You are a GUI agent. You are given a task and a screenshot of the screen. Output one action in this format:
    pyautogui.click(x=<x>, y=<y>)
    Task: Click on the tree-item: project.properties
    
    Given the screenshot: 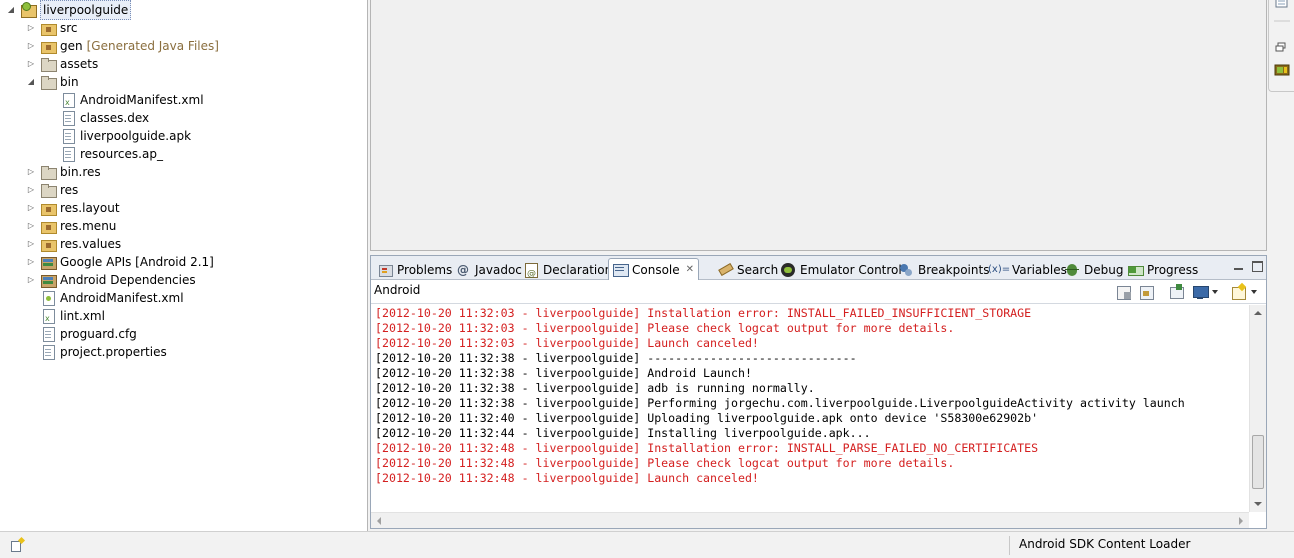 What is the action you would take?
    pyautogui.click(x=96, y=352)
    